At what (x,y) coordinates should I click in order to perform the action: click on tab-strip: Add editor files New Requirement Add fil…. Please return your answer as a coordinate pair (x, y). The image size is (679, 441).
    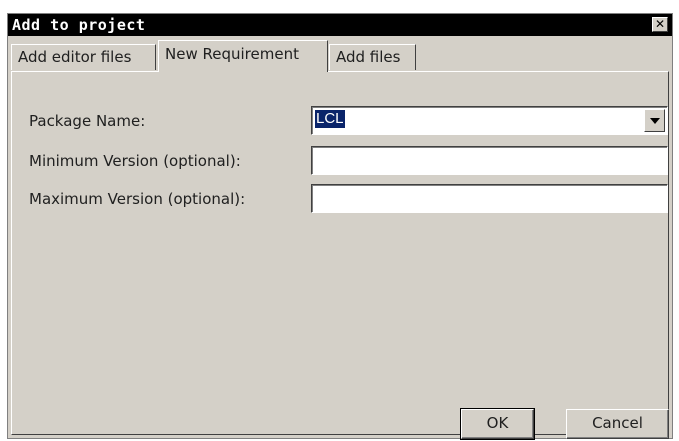
    Looking at the image, I should click on (340, 55).